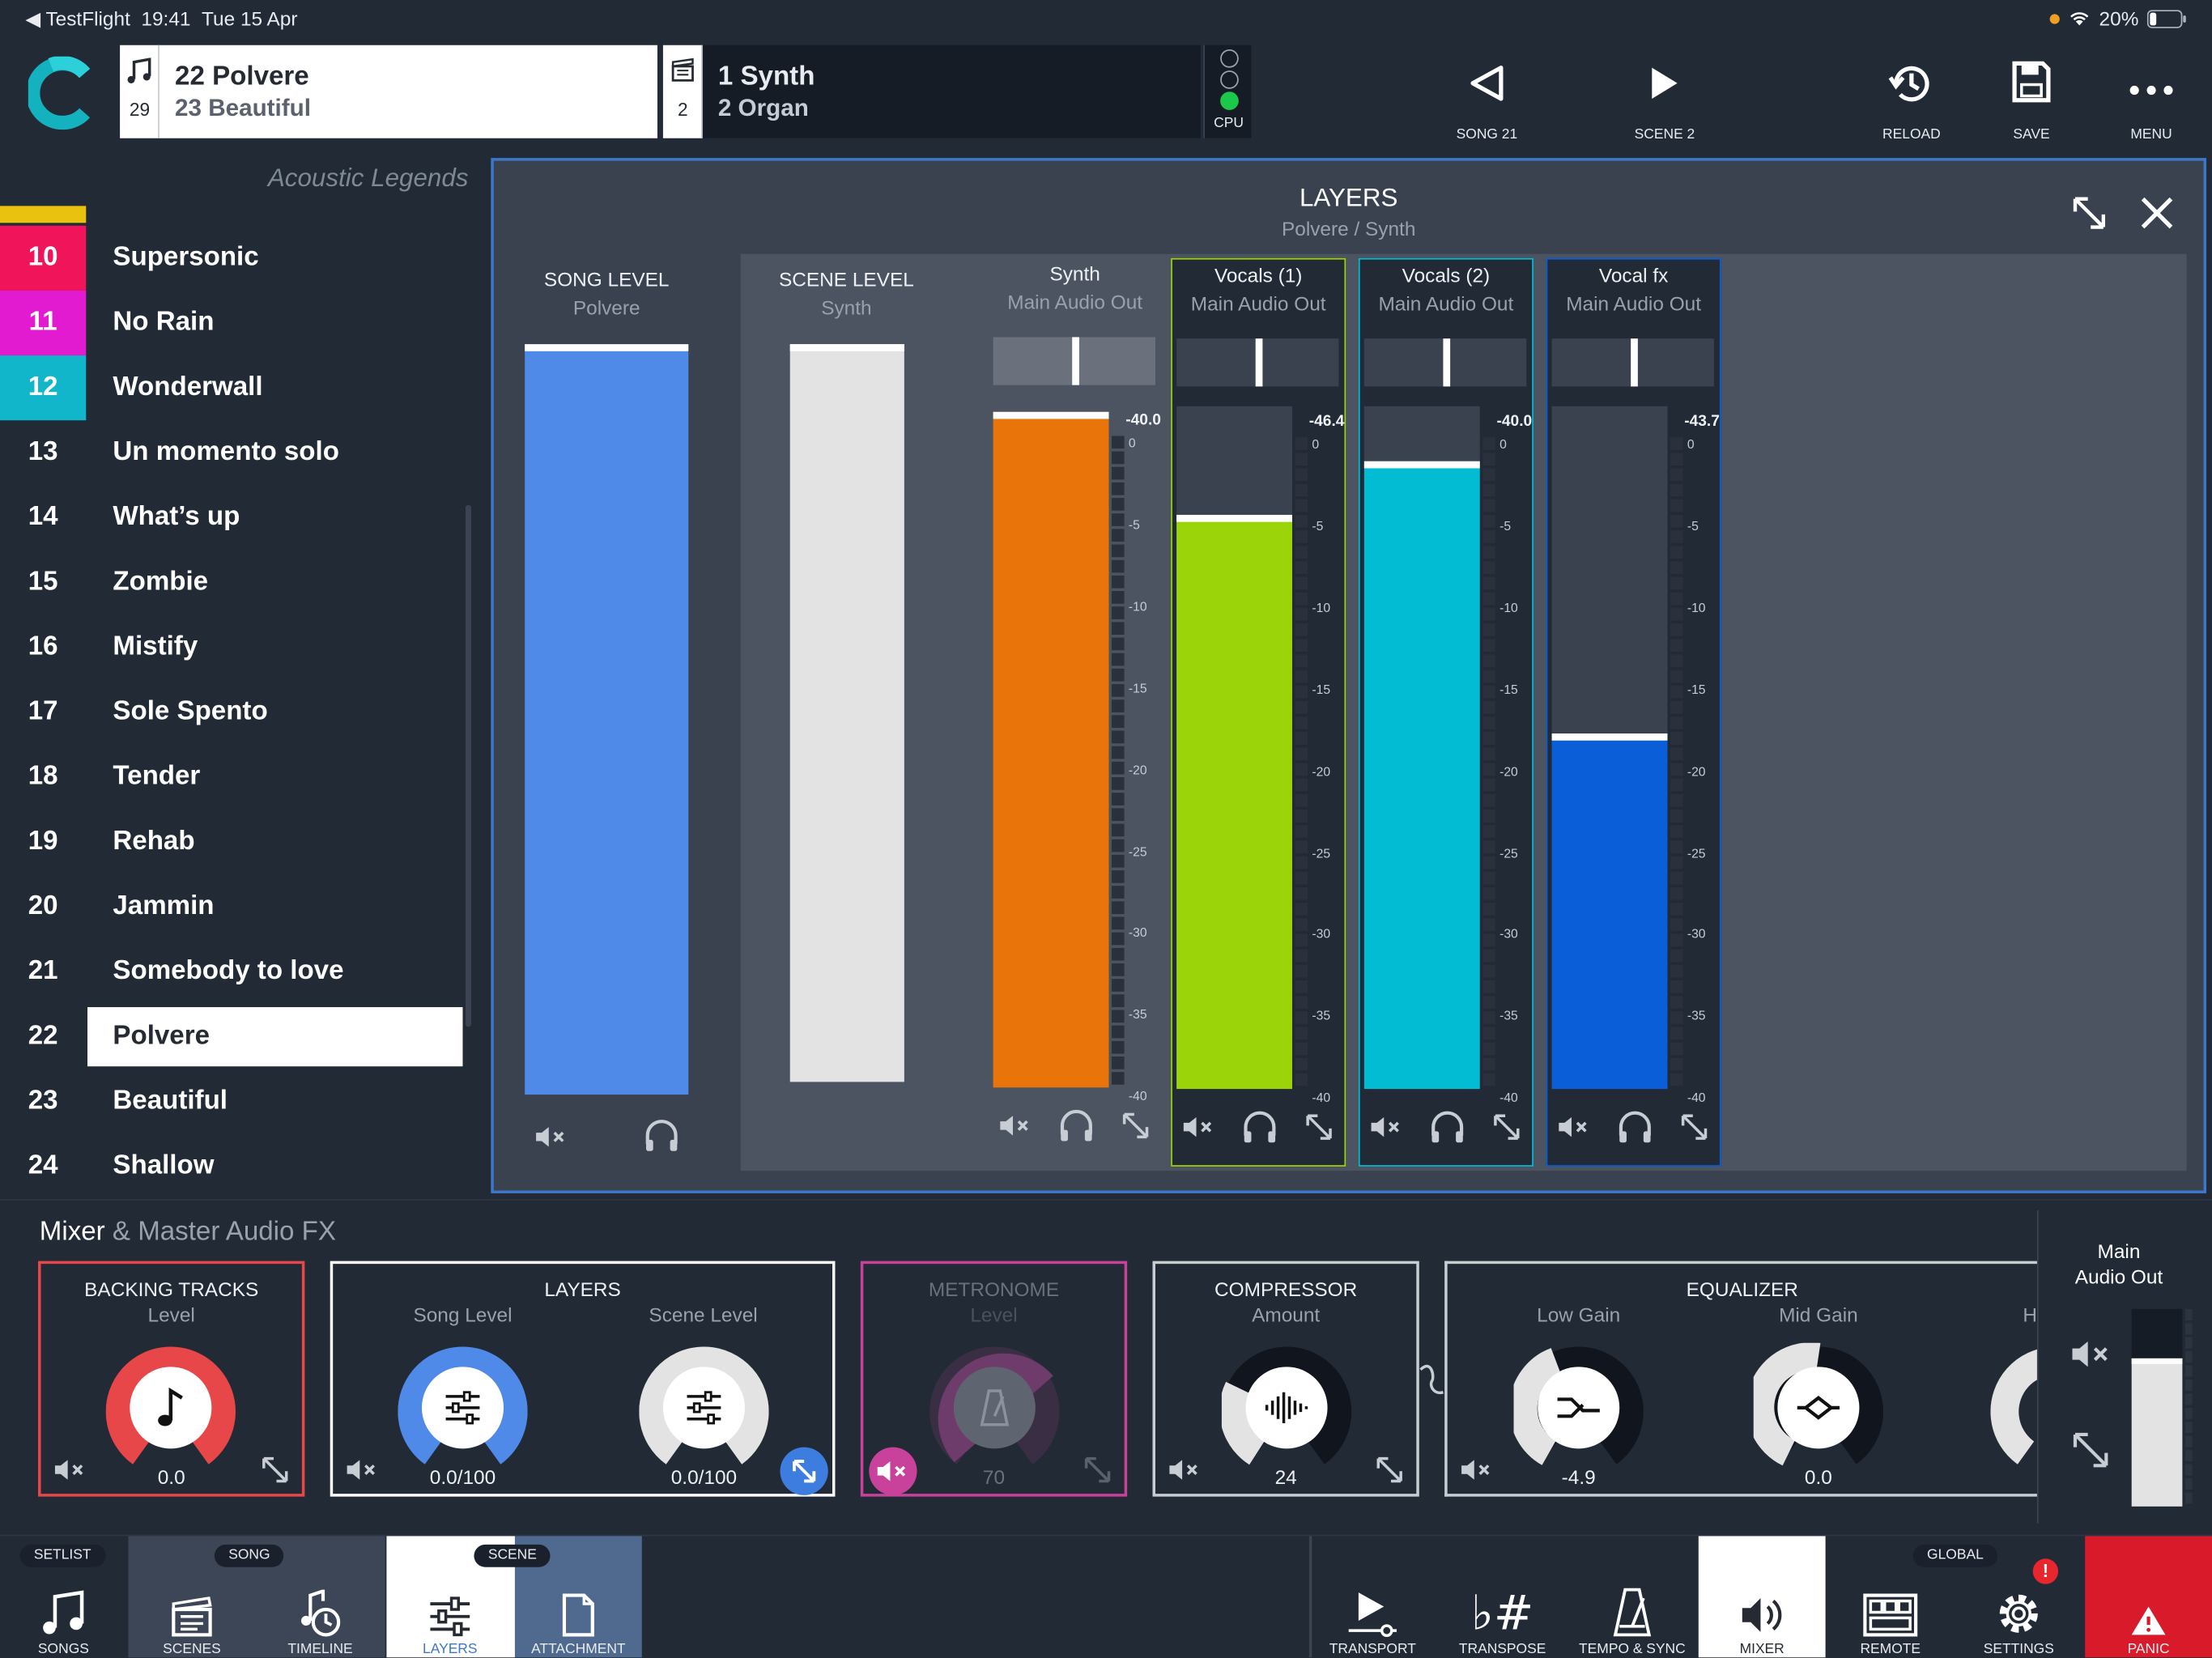 The width and height of the screenshot is (2212, 1658). What do you see at coordinates (233, 842) in the screenshot?
I see `setlist-row: 19 Rehab` at bounding box center [233, 842].